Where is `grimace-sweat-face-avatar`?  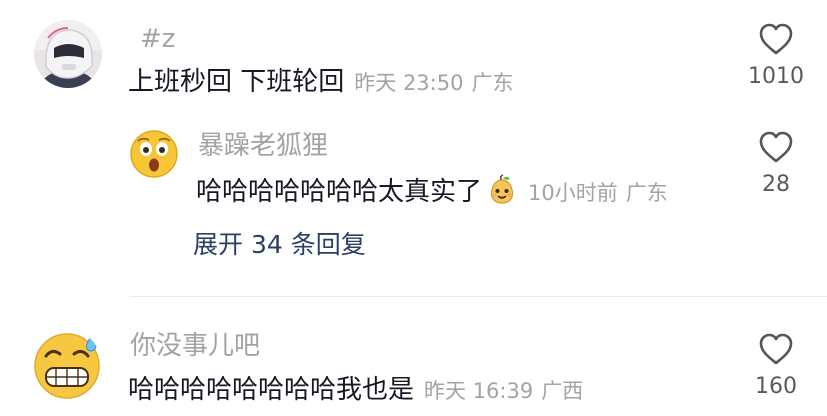
grimace-sweat-face-avatar is located at coordinates (67, 366).